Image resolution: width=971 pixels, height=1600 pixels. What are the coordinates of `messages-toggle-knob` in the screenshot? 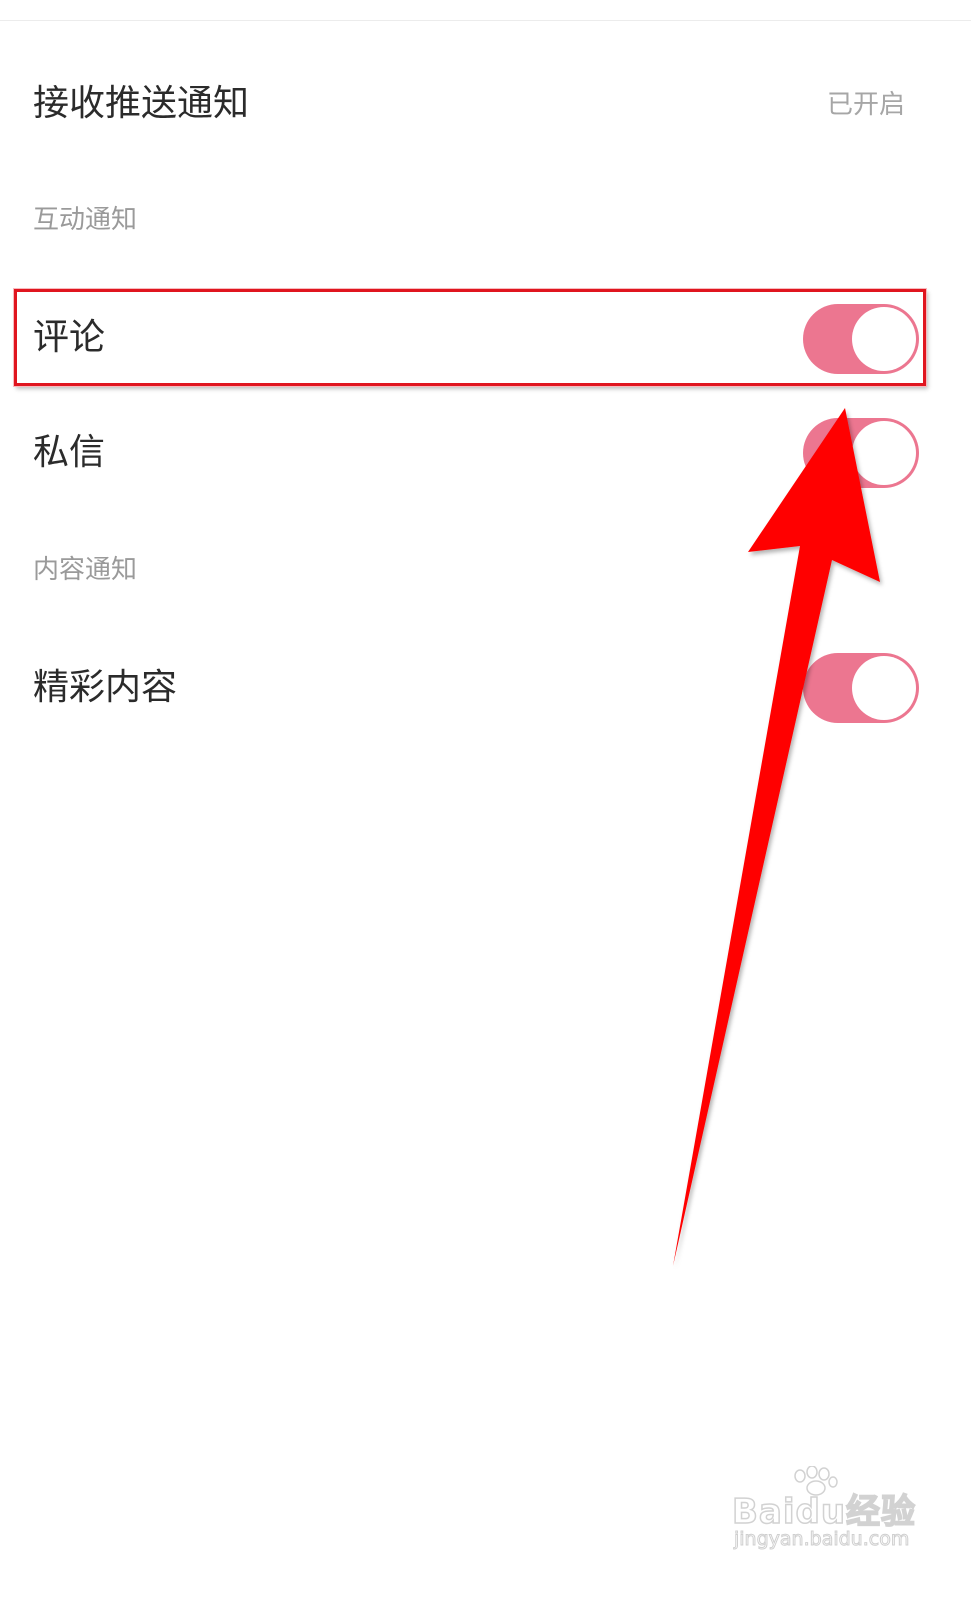 It's located at (884, 453).